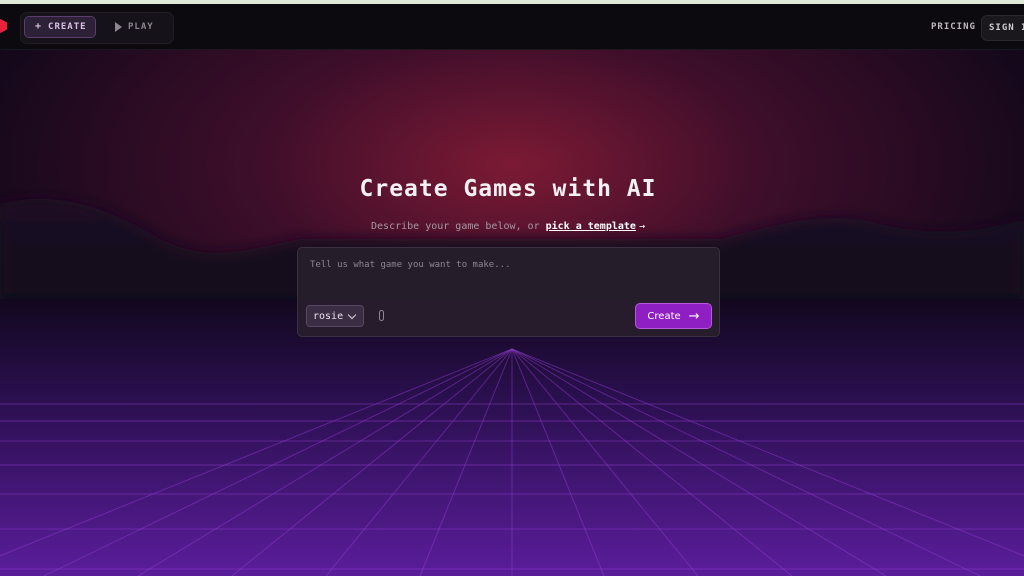  What do you see at coordinates (67, 27) in the screenshot?
I see `tab-create-label: CREATE` at bounding box center [67, 27].